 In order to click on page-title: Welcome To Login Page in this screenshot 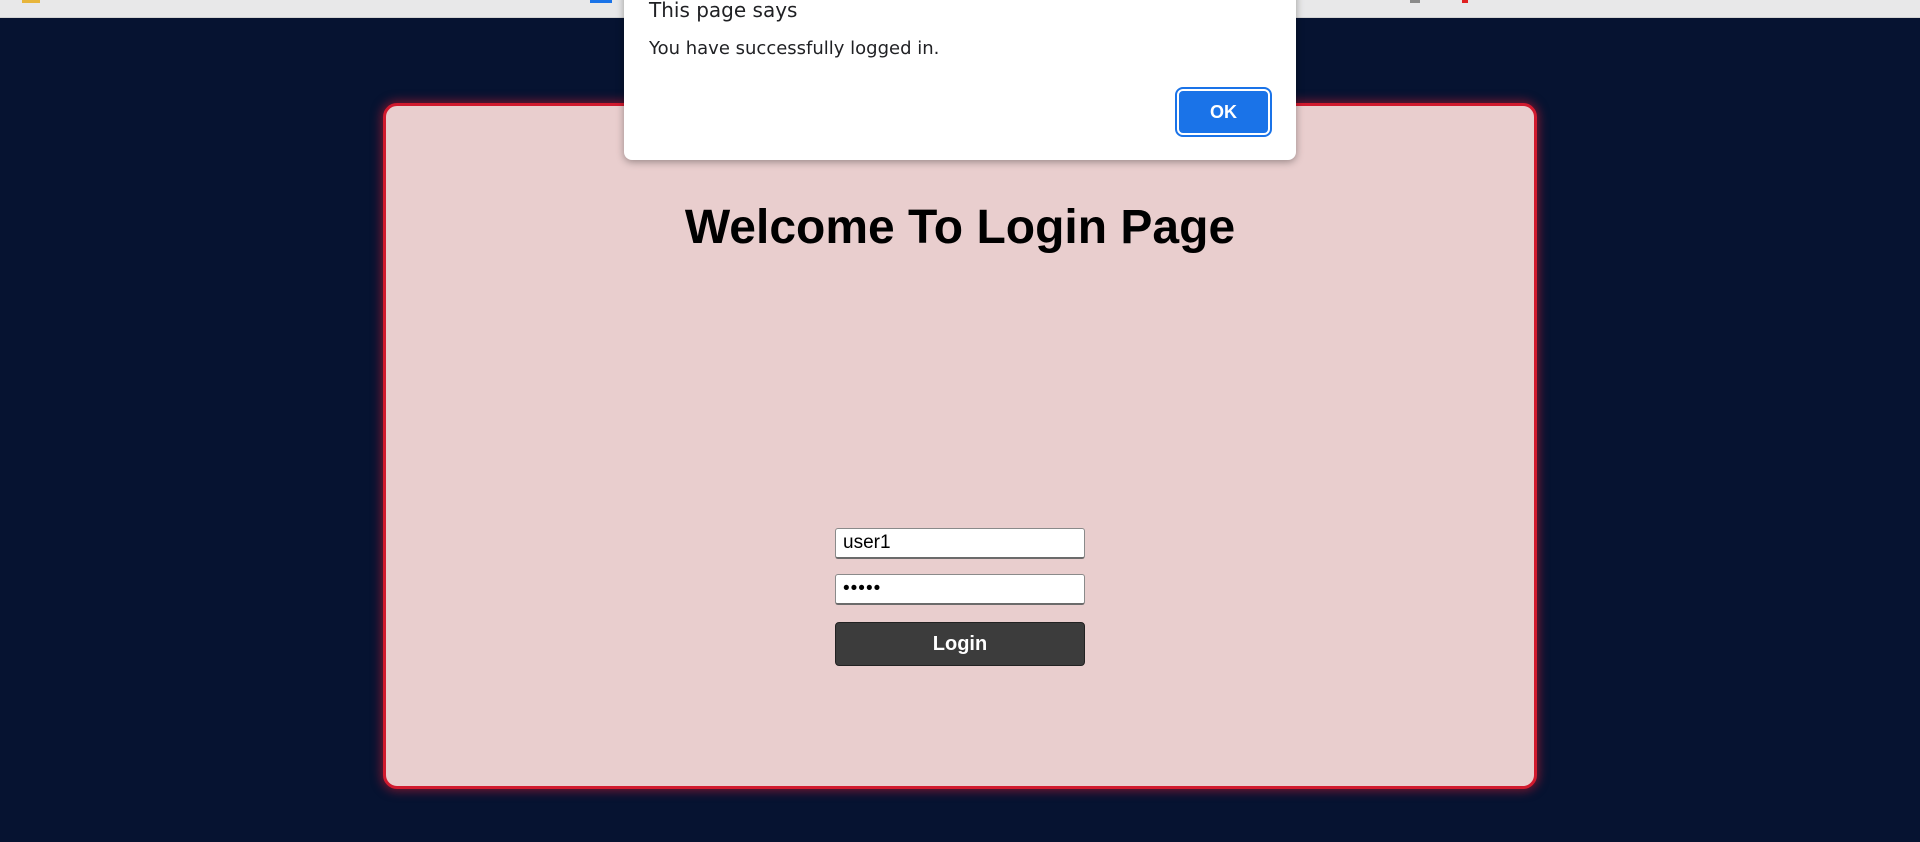, I will do `click(960, 227)`.